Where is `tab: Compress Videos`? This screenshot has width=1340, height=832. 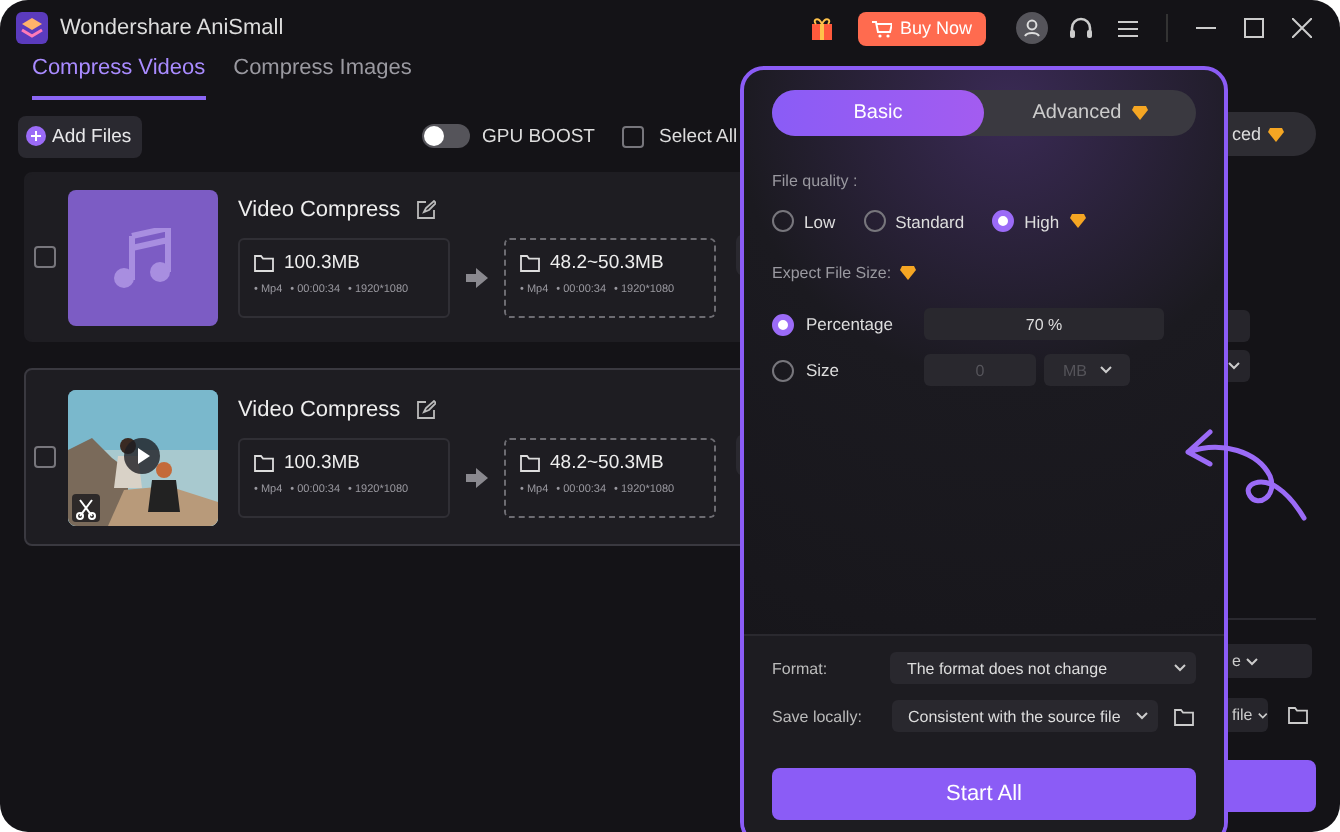
tab: Compress Videos is located at coordinates (119, 78).